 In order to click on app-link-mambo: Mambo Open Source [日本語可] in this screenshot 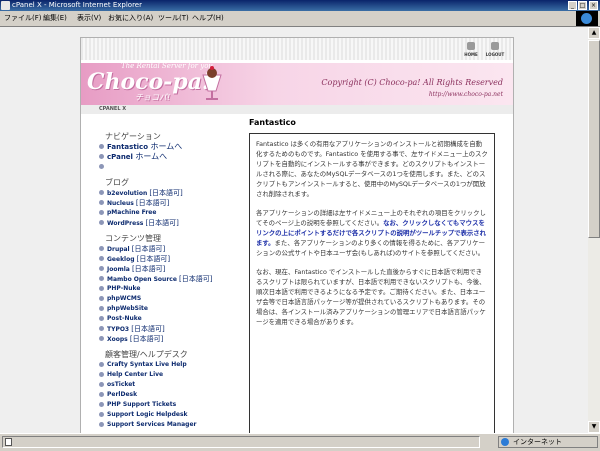, I will do `click(172, 279)`.